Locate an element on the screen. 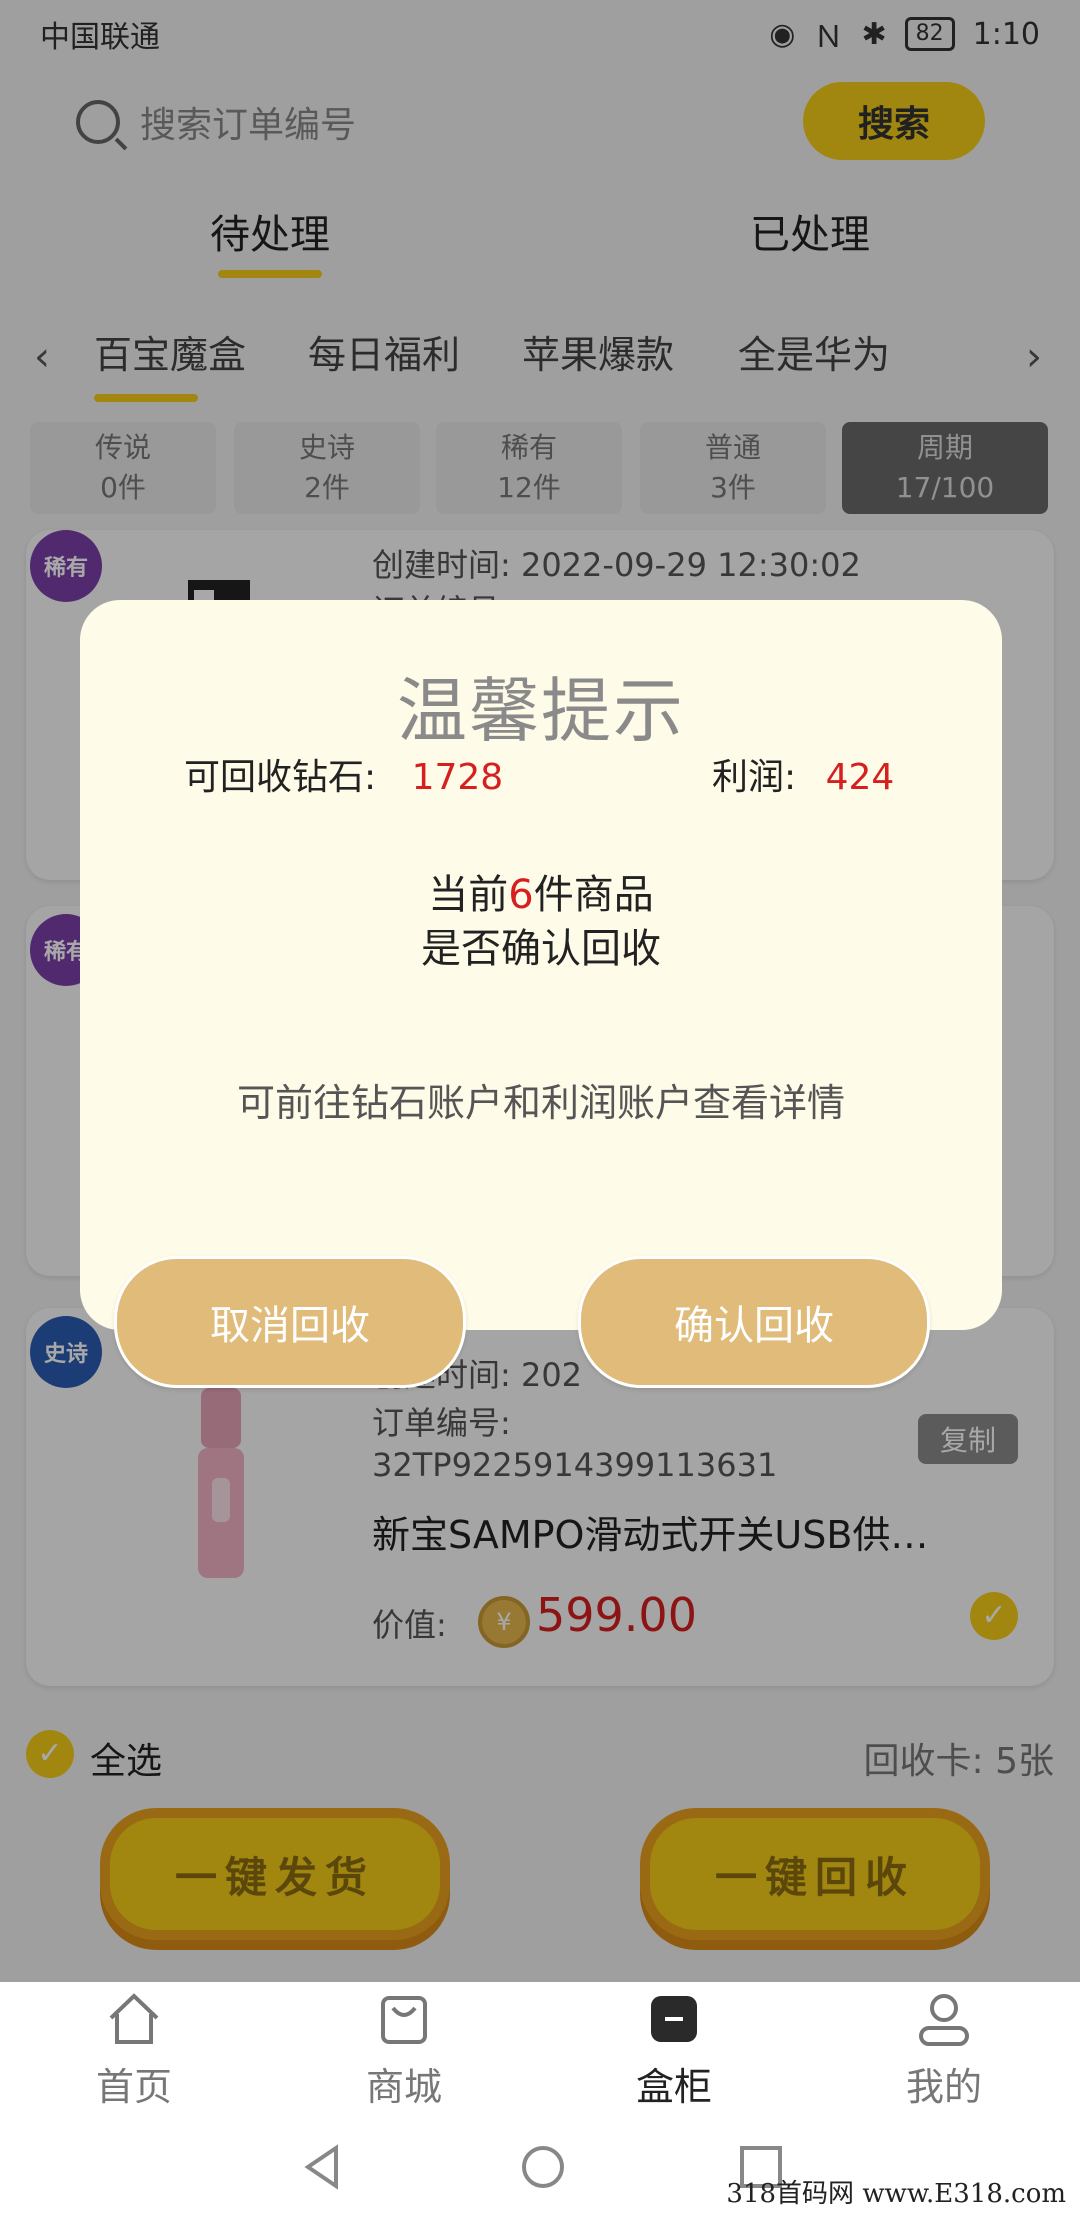  cancel-recycle-button: 取消回收 is located at coordinates (290, 1322).